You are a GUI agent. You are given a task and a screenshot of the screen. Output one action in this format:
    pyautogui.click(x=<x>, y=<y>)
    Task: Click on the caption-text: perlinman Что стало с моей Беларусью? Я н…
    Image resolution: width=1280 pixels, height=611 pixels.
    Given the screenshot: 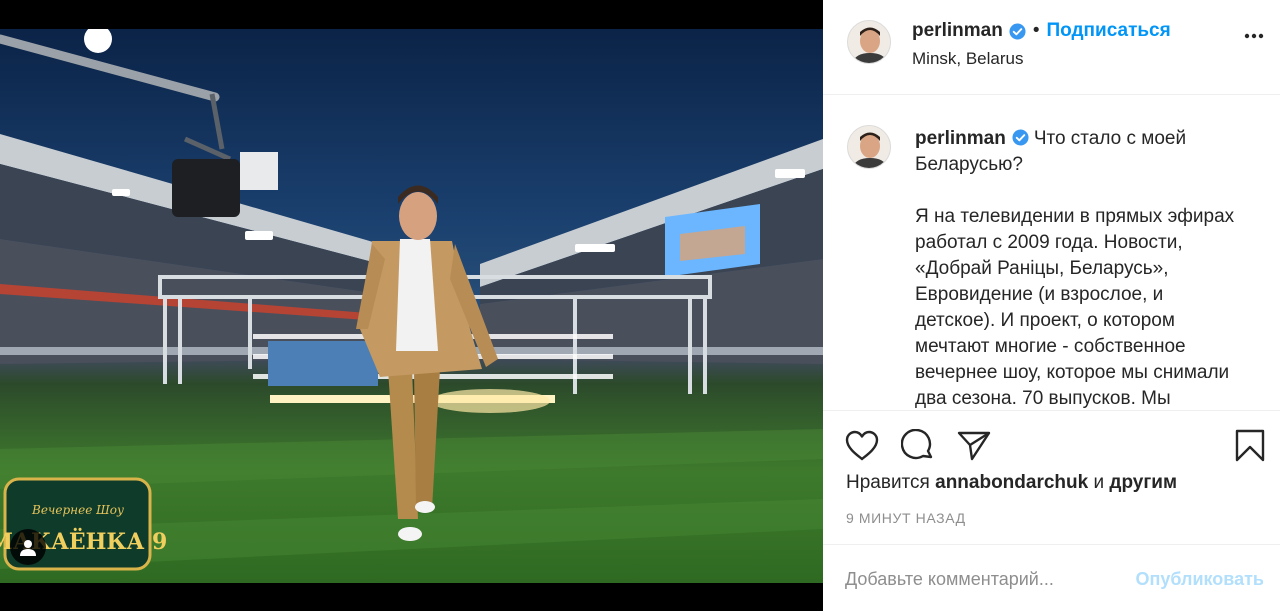 What is the action you would take?
    pyautogui.click(x=1087, y=268)
    